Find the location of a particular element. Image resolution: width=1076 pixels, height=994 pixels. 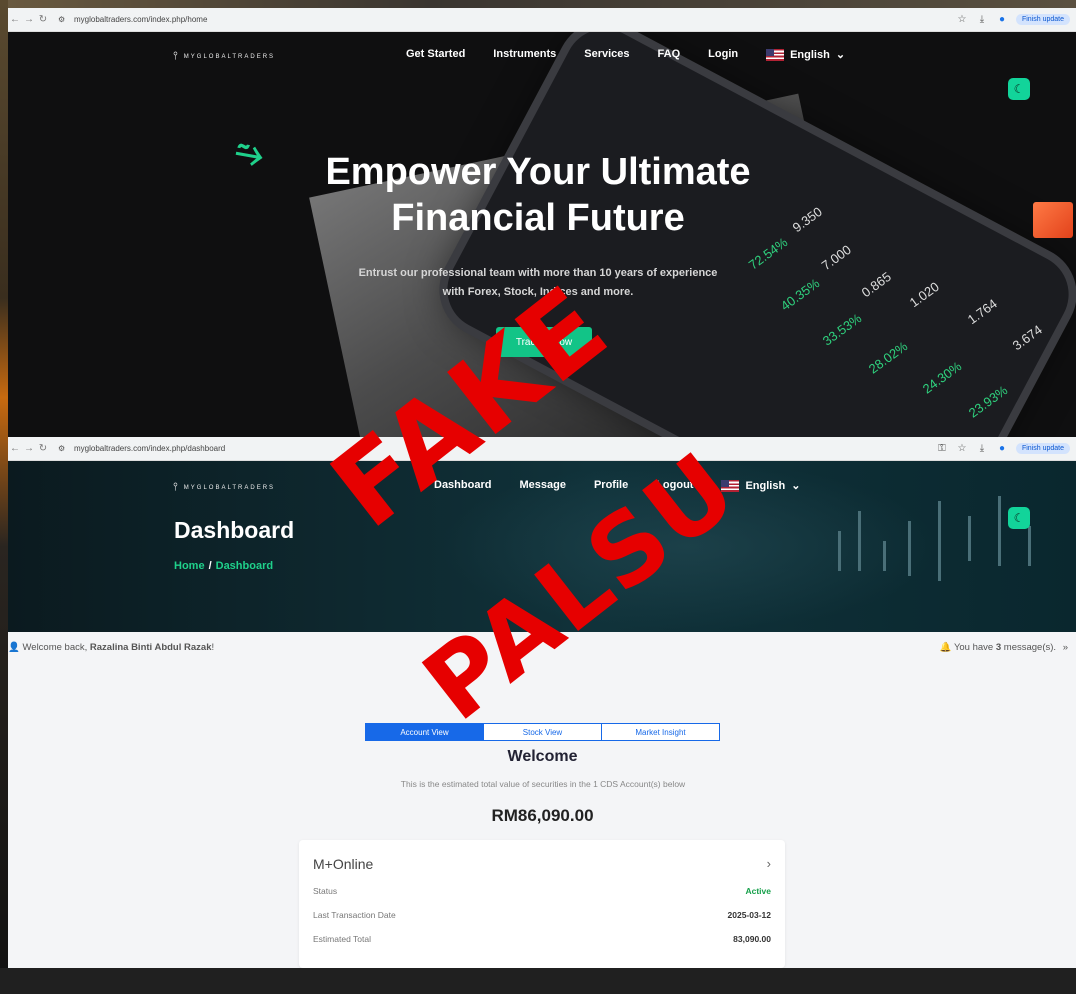

user-name: Razalina Binti Abdul Razak is located at coordinates (150, 647).